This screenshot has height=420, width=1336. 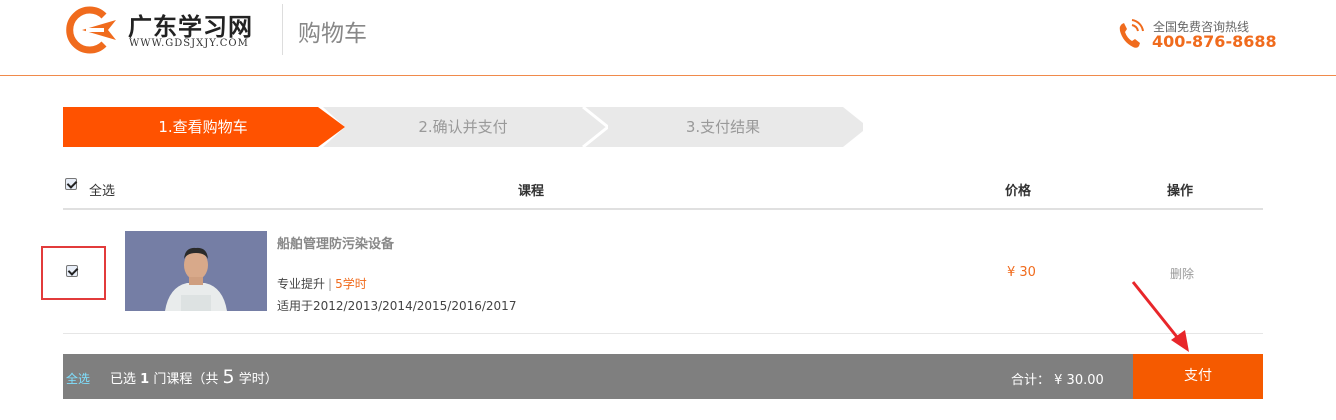 What do you see at coordinates (335, 242) in the screenshot?
I see `course-title: 船舶管理防污染设备` at bounding box center [335, 242].